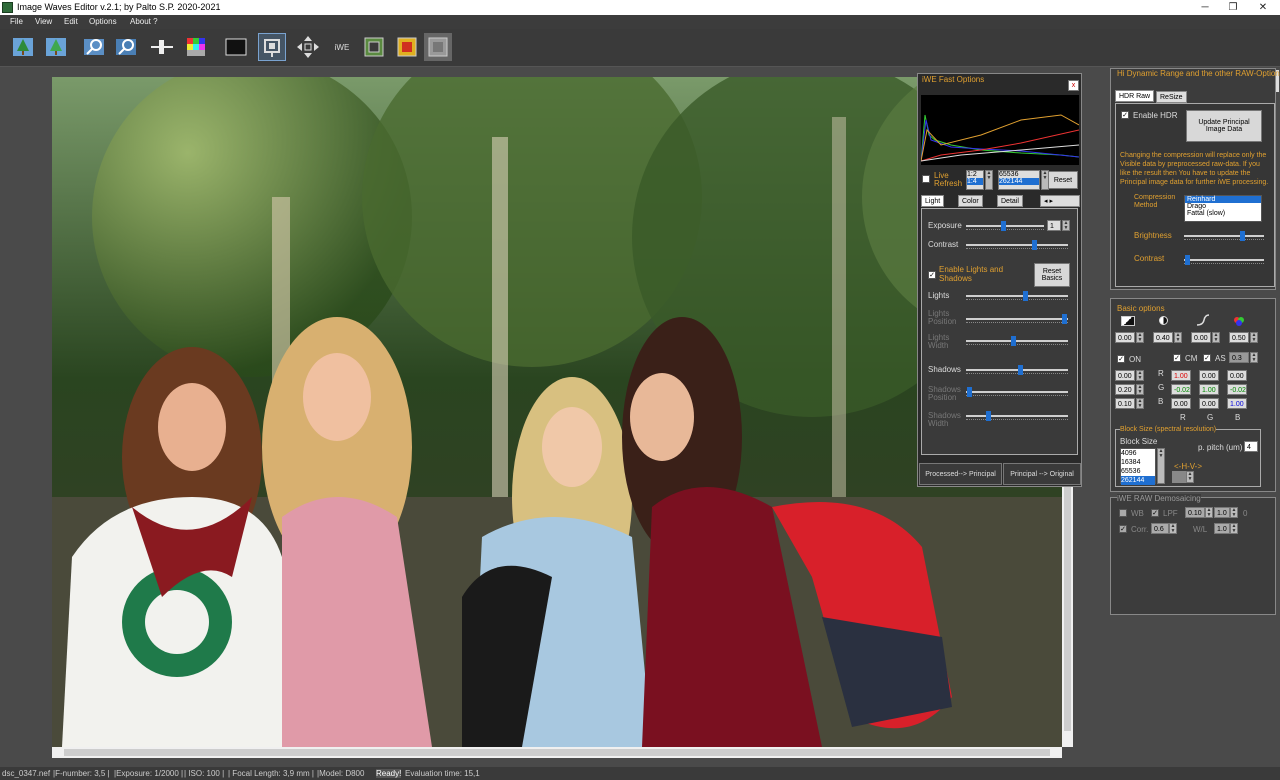 Image resolution: width=1280 pixels, height=780 pixels. Describe the element at coordinates (1209, 389) in the screenshot. I see `matrix-gg: 1.00` at that location.